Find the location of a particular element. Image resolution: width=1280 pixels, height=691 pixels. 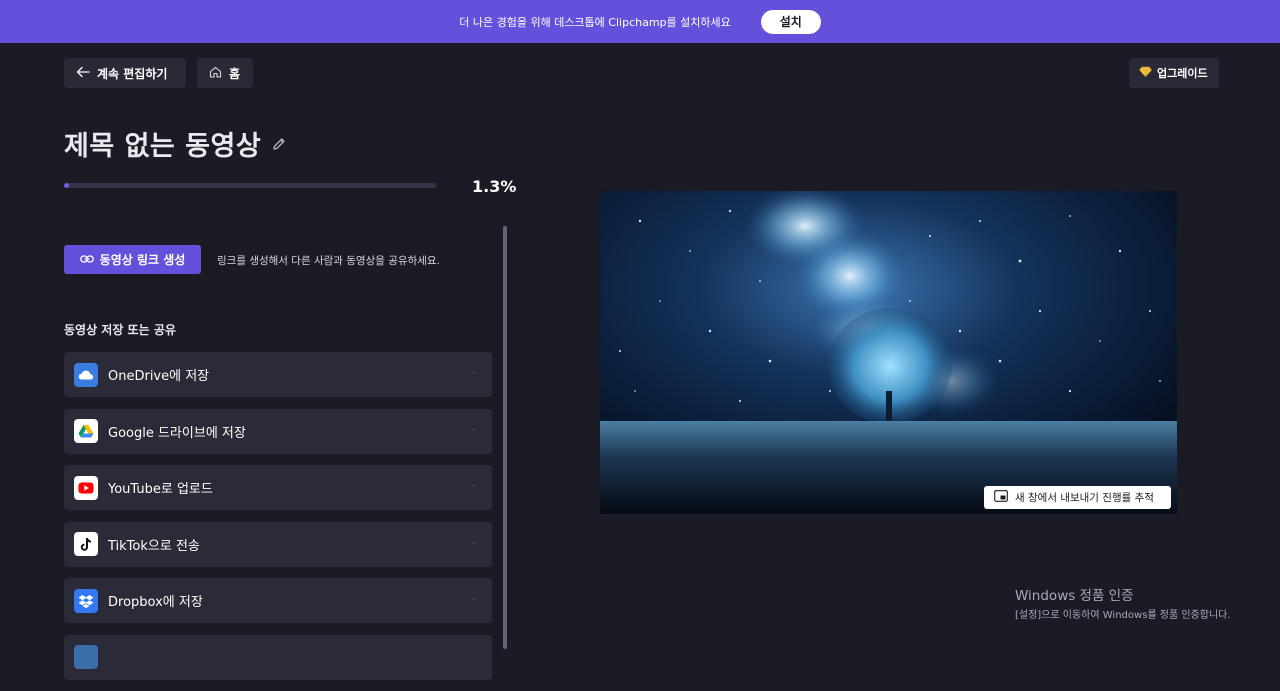

tiktok-icon is located at coordinates (86, 544).